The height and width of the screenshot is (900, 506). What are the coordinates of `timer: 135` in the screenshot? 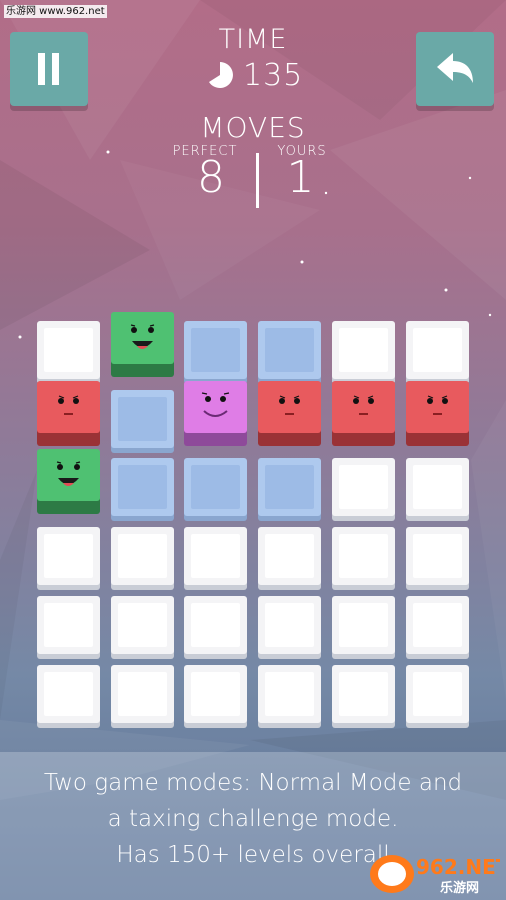 It's located at (260, 75).